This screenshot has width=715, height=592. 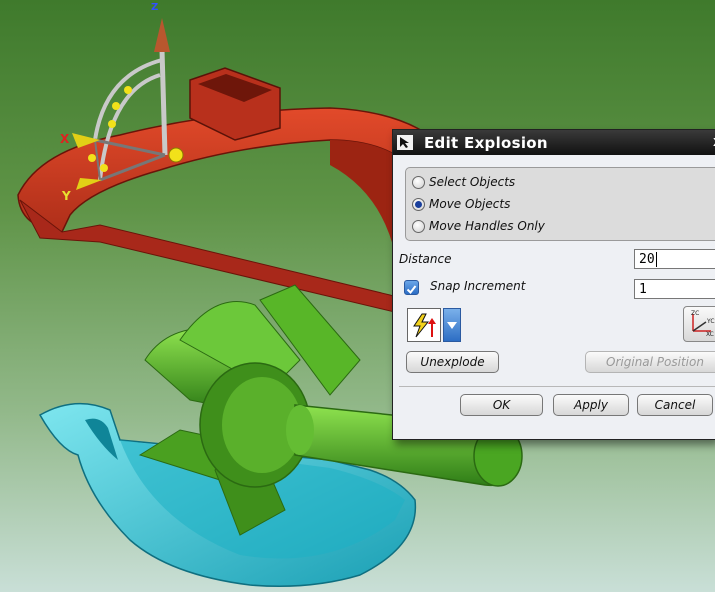 I want to click on snap-increment-value: 1, so click(x=643, y=289).